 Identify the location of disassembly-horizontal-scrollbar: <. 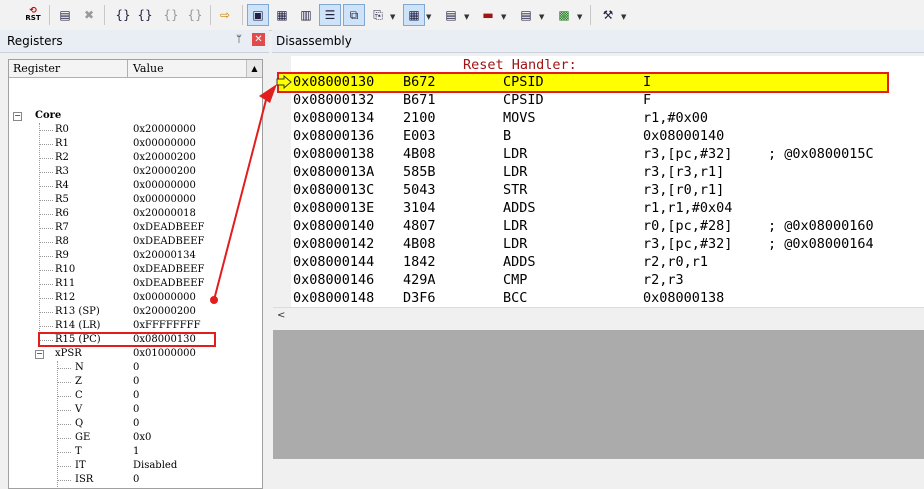
(598, 316).